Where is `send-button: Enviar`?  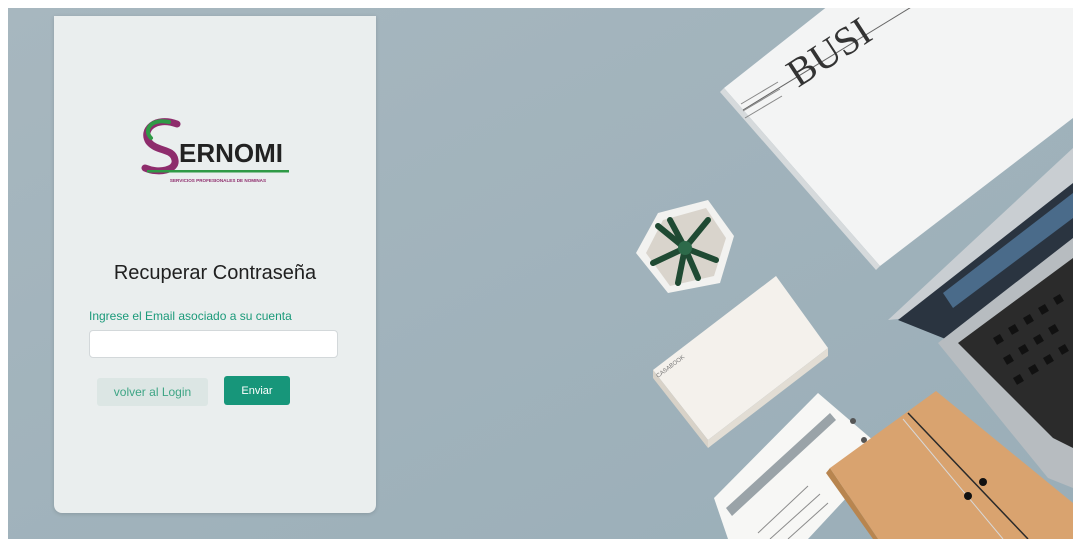
send-button: Enviar is located at coordinates (257, 390).